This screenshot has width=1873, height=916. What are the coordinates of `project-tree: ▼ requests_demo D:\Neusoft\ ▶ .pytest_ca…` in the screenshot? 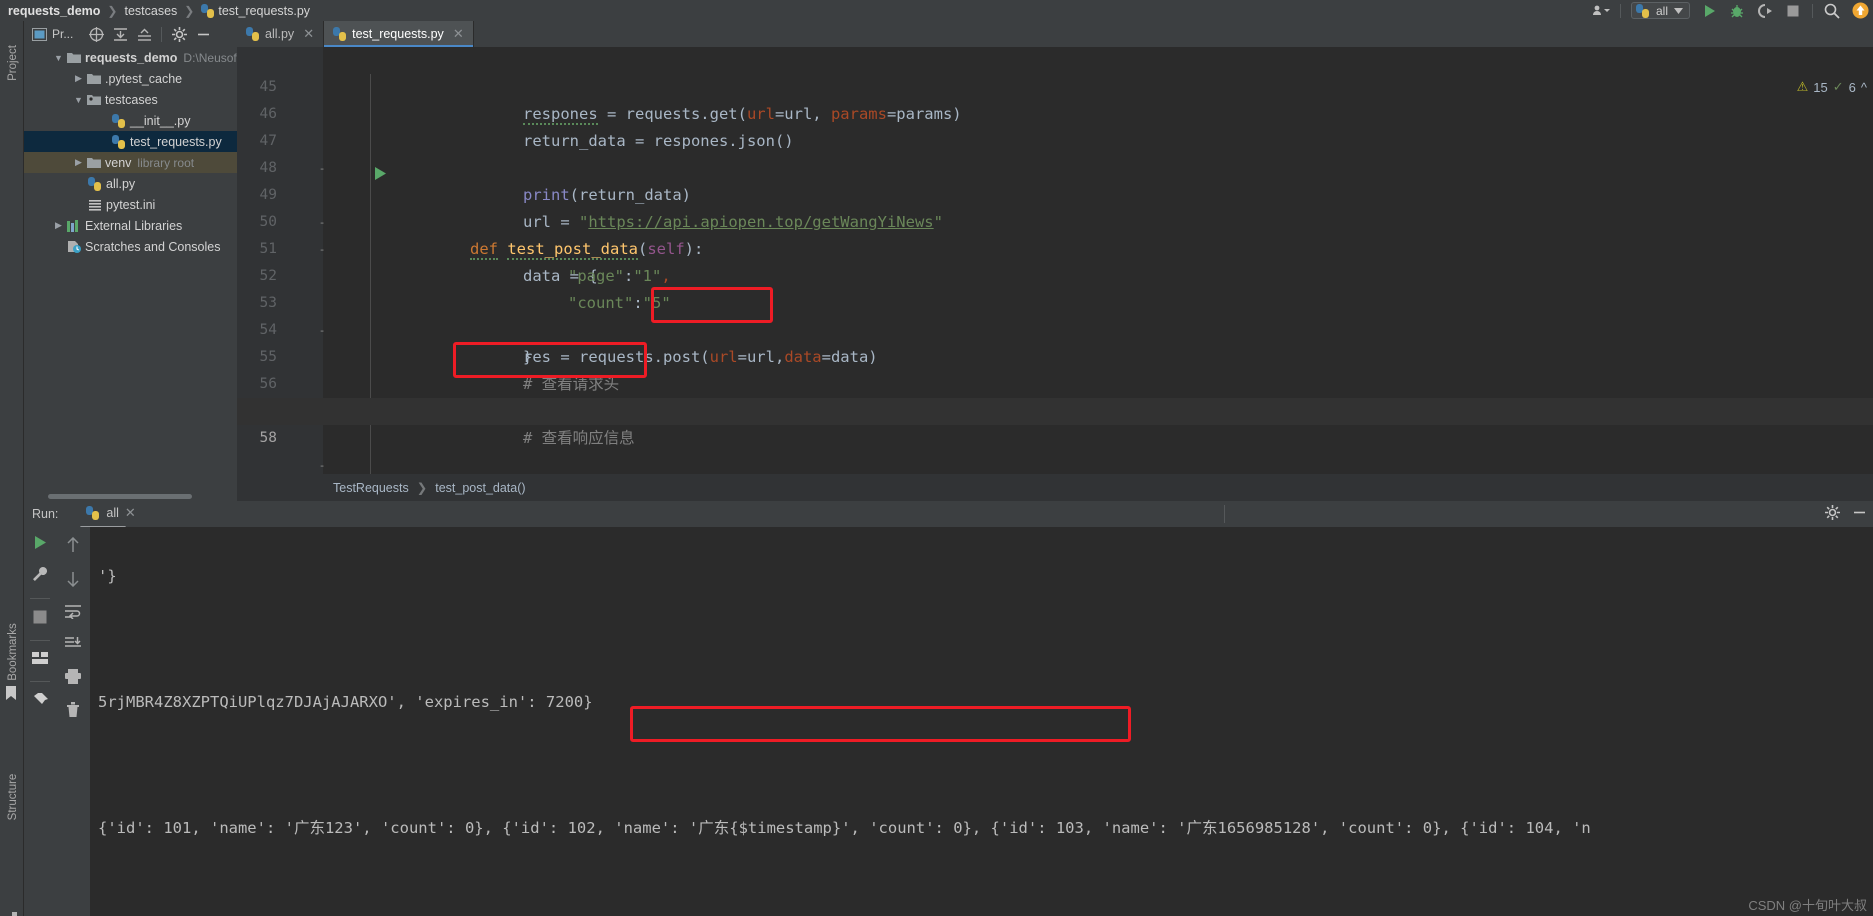 It's located at (130, 266).